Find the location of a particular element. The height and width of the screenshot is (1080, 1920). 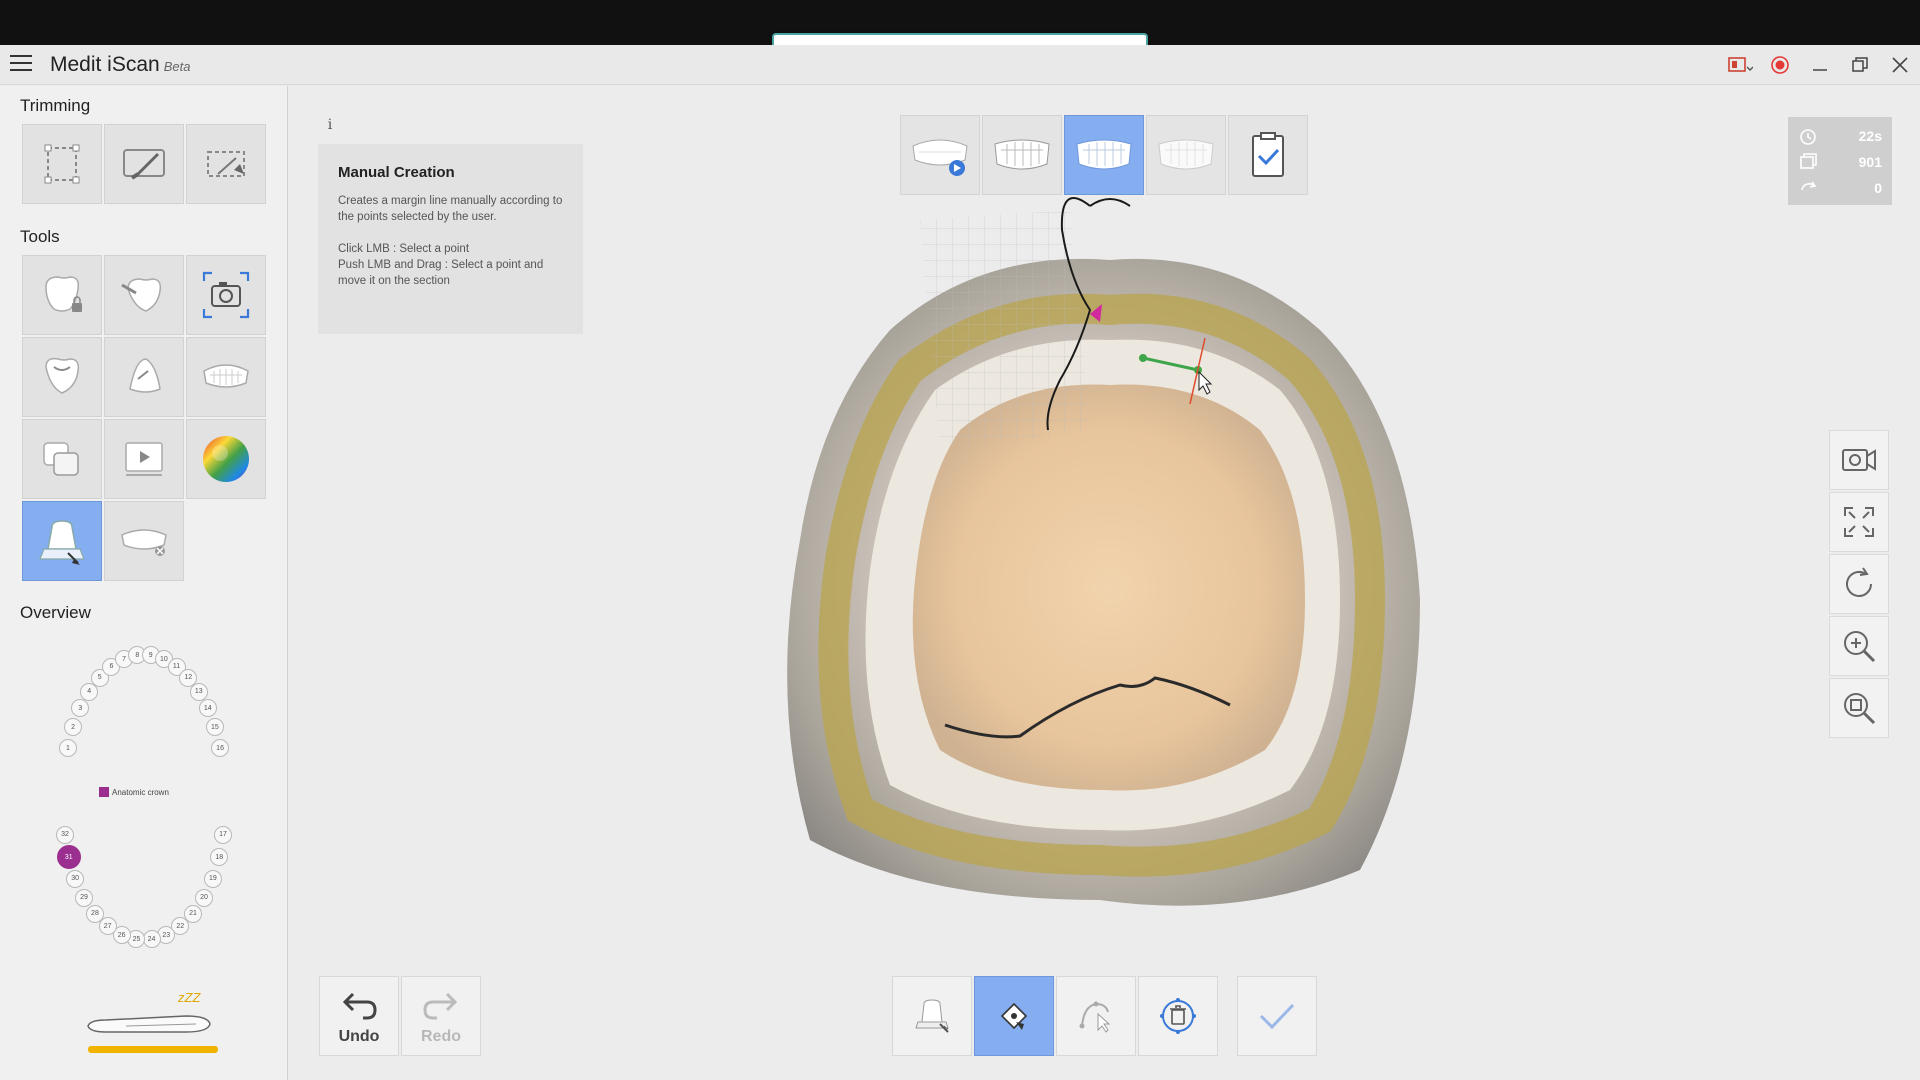

legend-label: Anatomic crown is located at coordinates (140, 792).